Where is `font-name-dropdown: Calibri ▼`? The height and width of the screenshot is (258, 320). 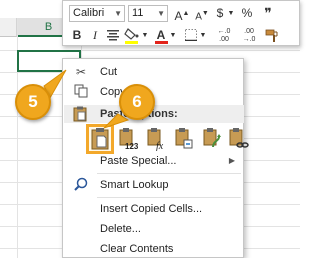
font-name-dropdown: Calibri ▼ is located at coordinates (97, 13).